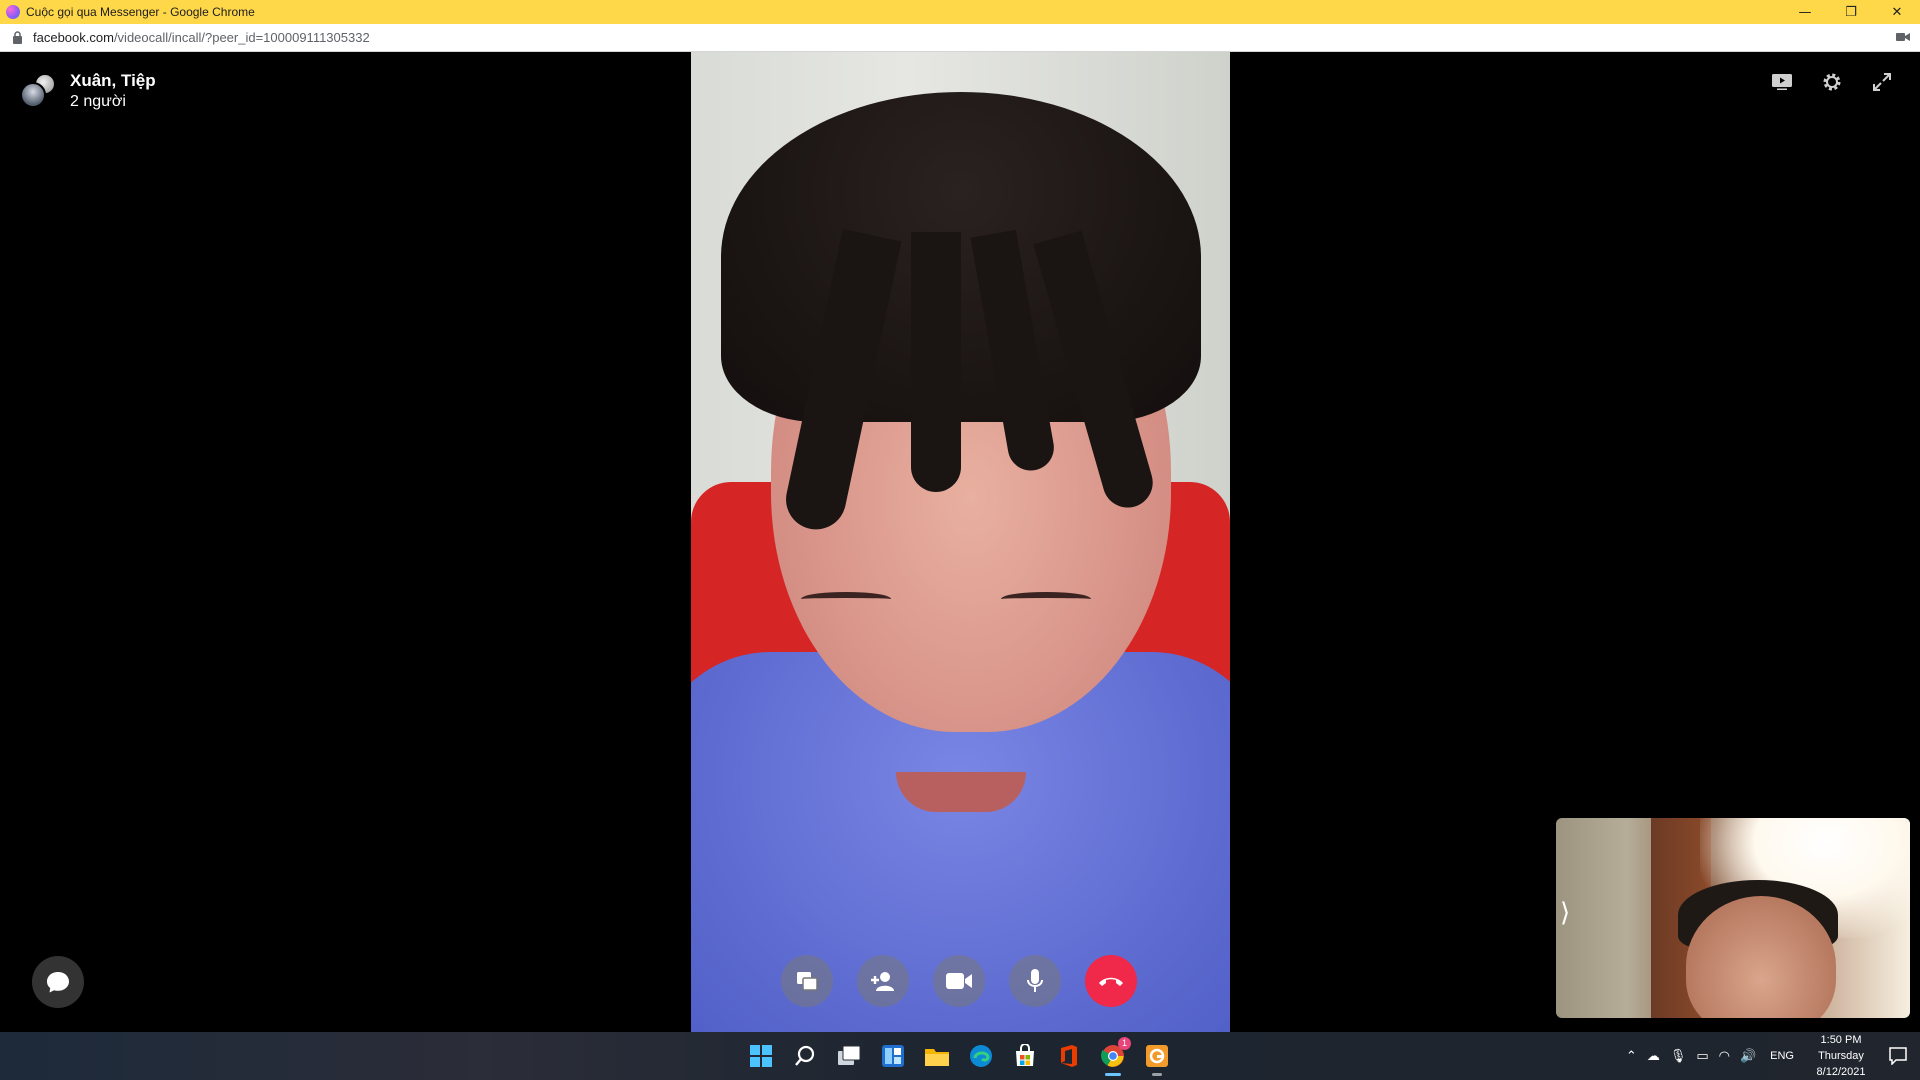 This screenshot has width=1920, height=1080. What do you see at coordinates (73, 37) in the screenshot?
I see `url-domain: facebook.com` at bounding box center [73, 37].